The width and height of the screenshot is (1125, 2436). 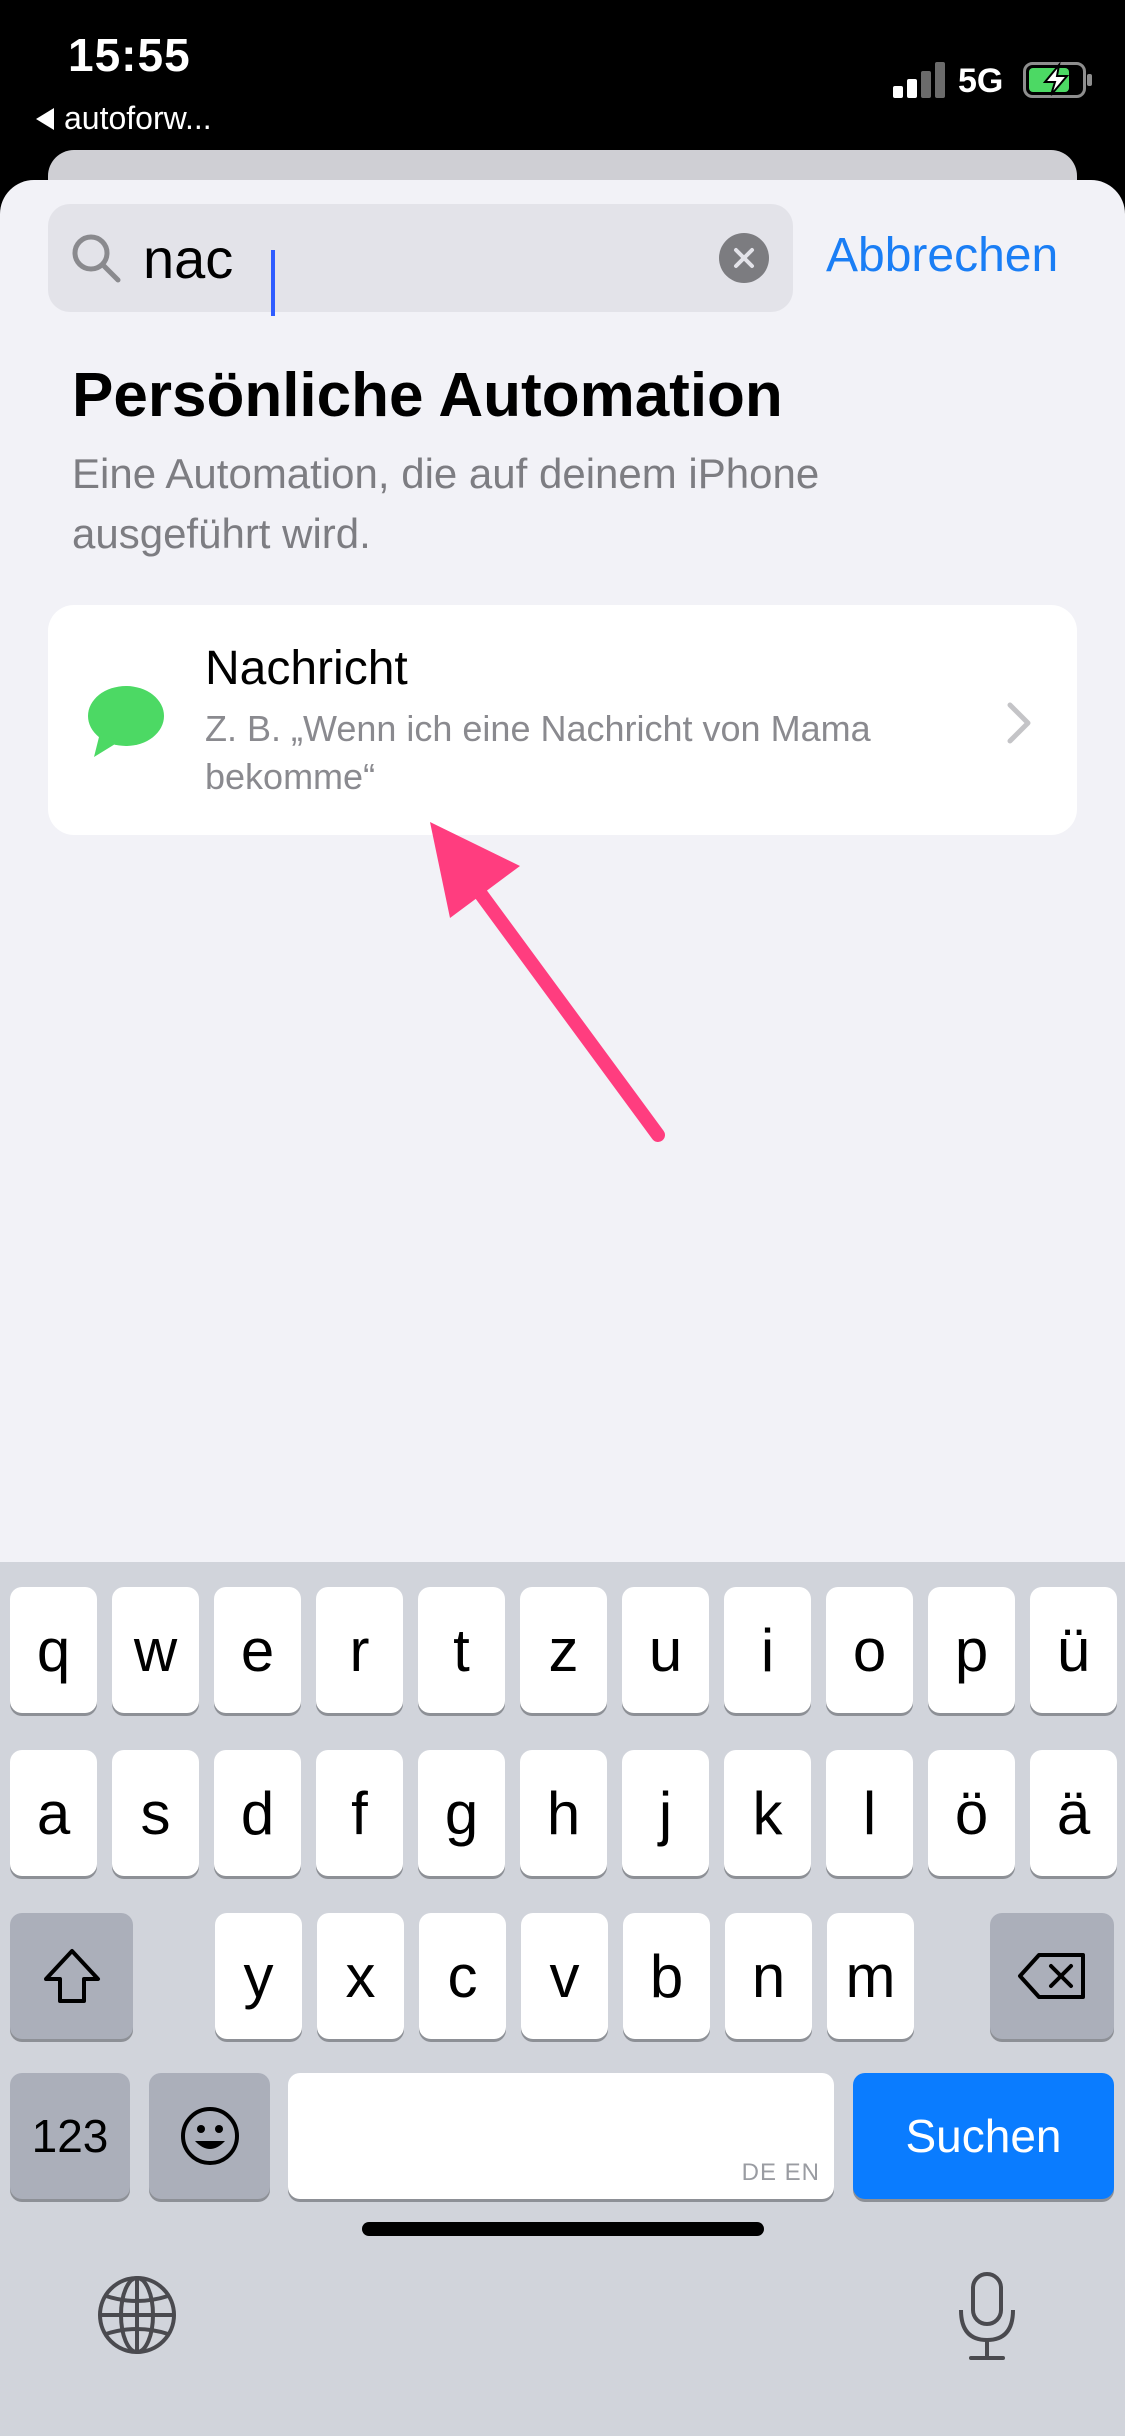 I want to click on key-w: w, so click(x=155, y=1650).